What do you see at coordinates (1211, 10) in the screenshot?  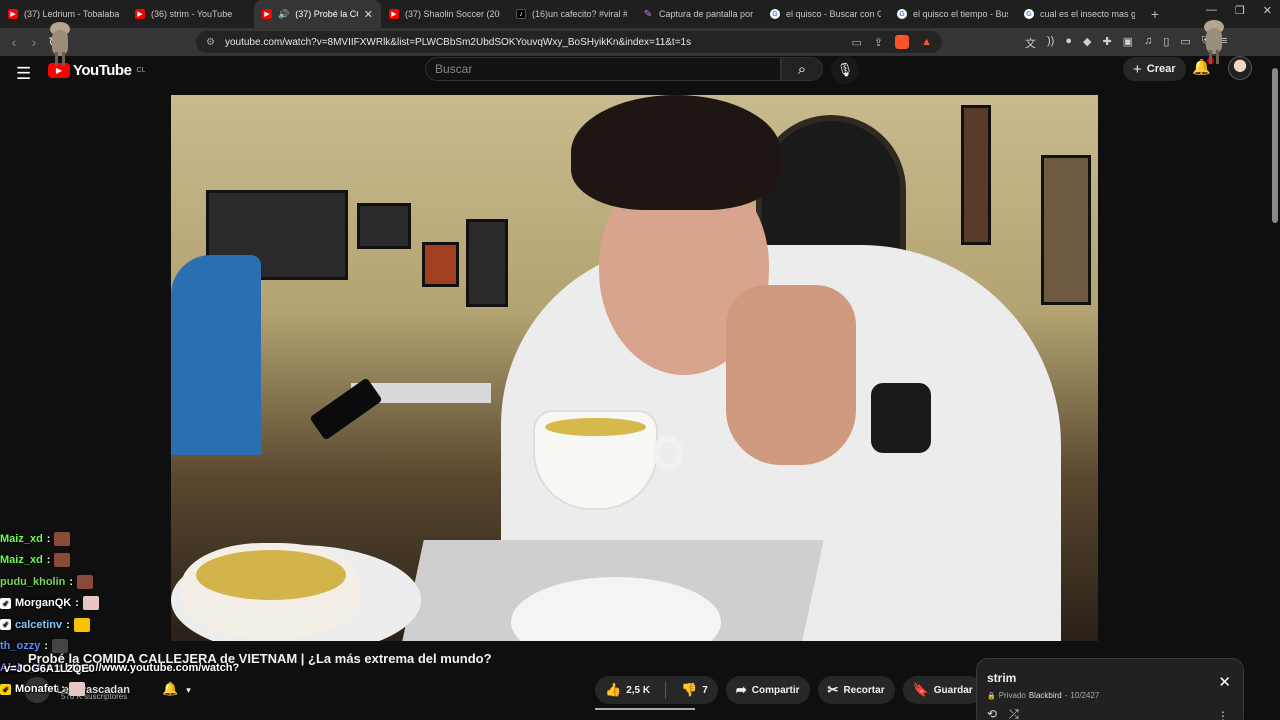 I see `minimize-icon: —` at bounding box center [1211, 10].